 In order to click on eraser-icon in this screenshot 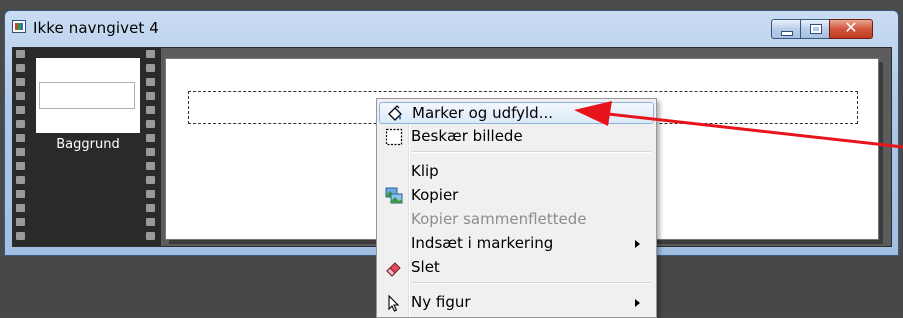, I will do `click(393, 269)`.